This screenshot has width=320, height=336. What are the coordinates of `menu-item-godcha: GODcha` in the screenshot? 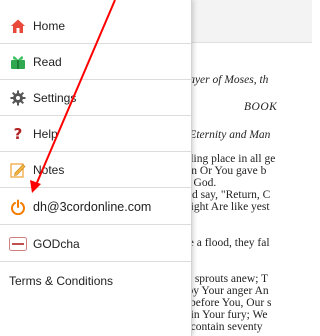 It's located at (95, 244).